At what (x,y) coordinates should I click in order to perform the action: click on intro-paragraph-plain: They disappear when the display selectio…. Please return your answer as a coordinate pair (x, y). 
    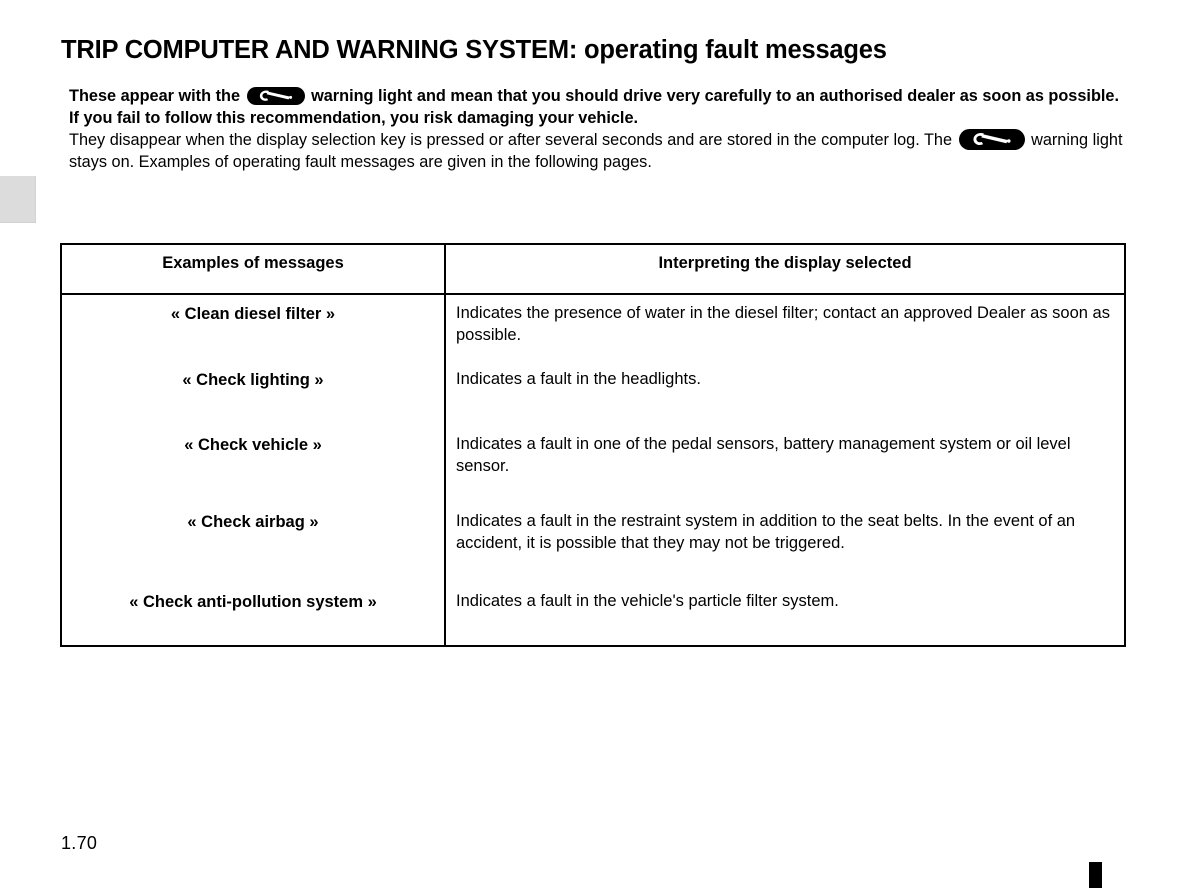
    Looking at the image, I should click on (600, 151).